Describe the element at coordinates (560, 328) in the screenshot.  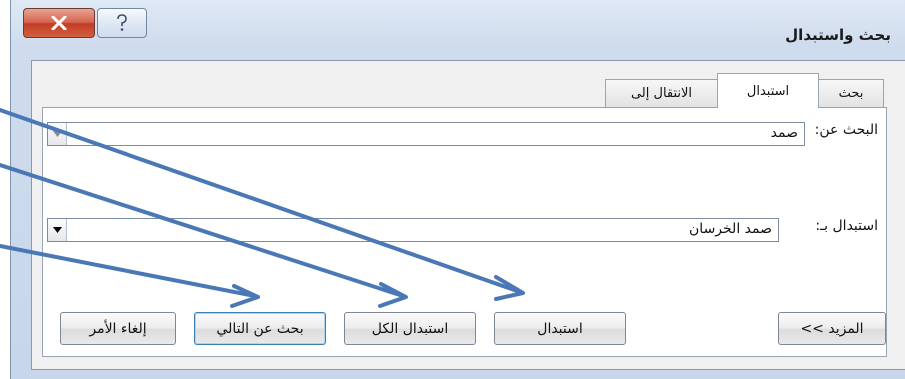
I see `replace-button: استبدال` at that location.